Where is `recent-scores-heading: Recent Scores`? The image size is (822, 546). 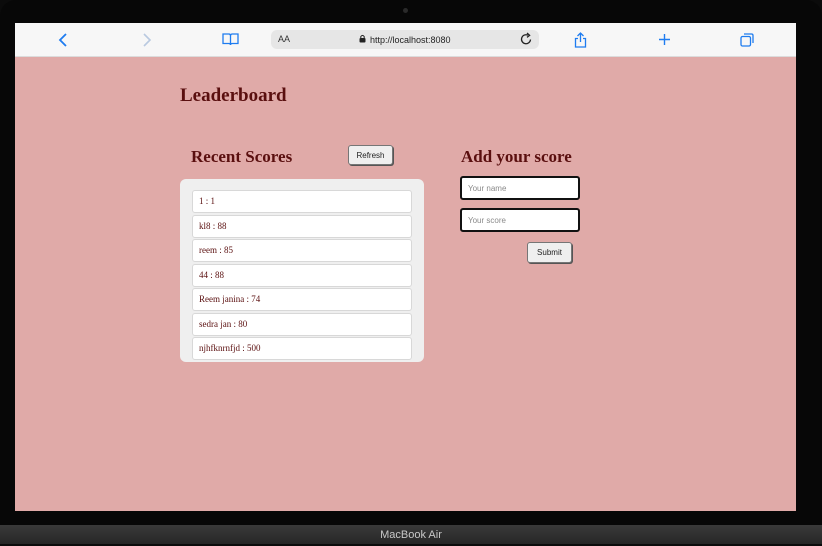 recent-scores-heading: Recent Scores is located at coordinates (242, 156).